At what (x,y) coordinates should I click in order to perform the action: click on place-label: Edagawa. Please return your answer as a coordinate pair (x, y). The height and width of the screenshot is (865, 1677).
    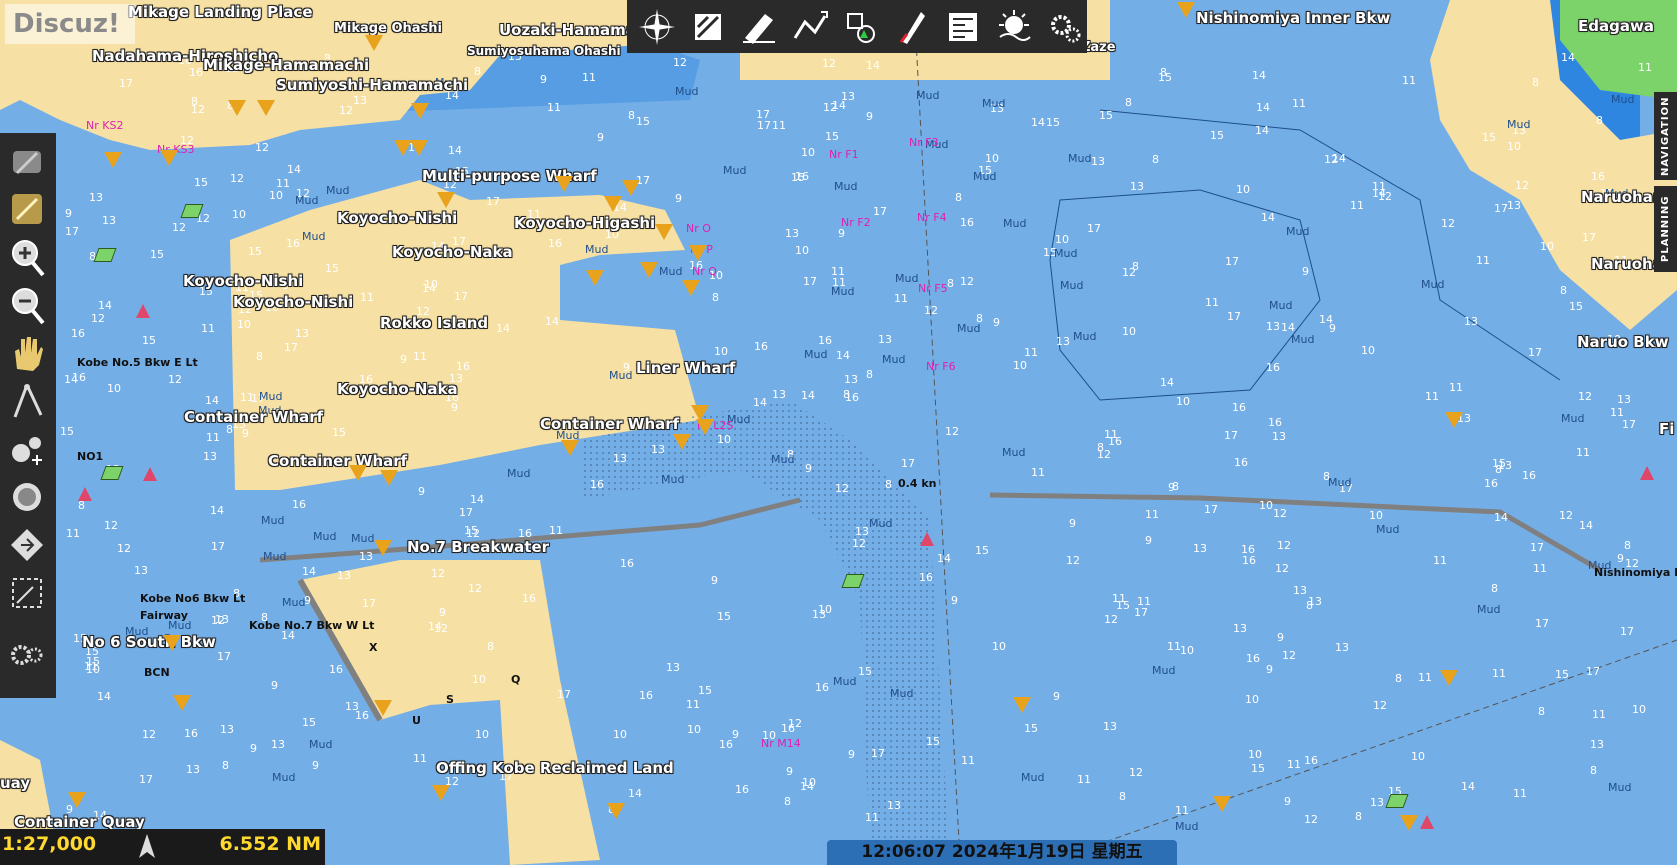
    Looking at the image, I should click on (1616, 26).